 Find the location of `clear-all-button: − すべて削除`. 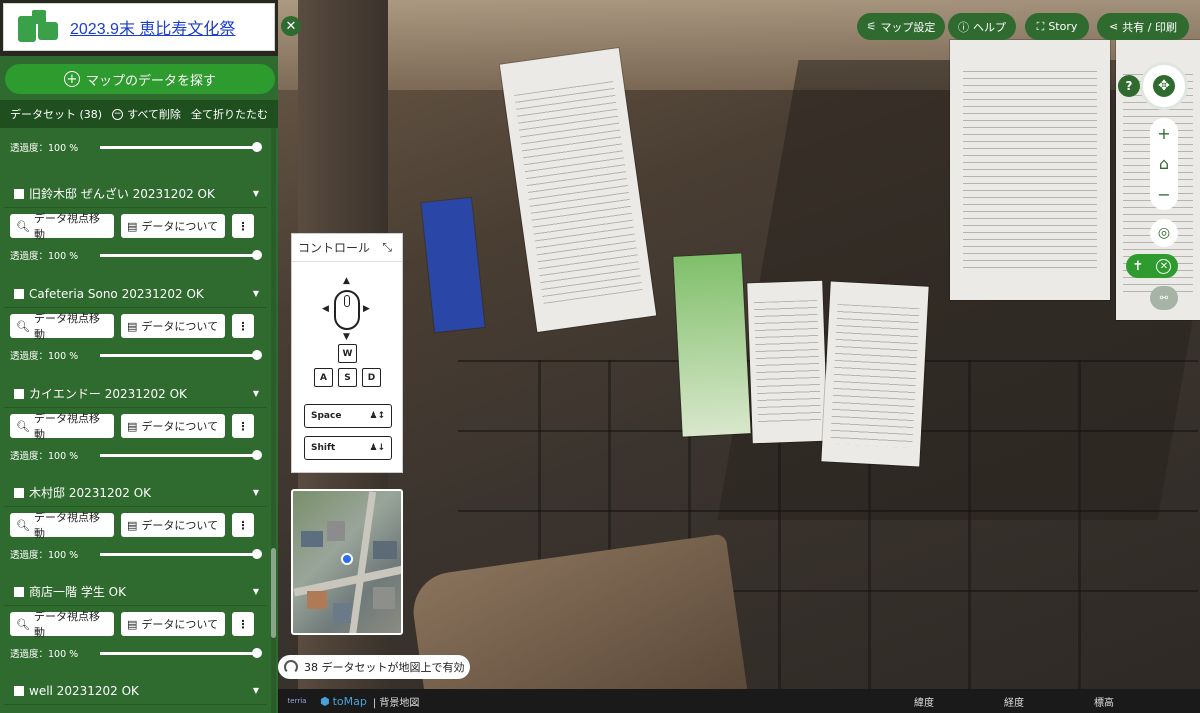

clear-all-button: − すべて削除 is located at coordinates (146, 114).